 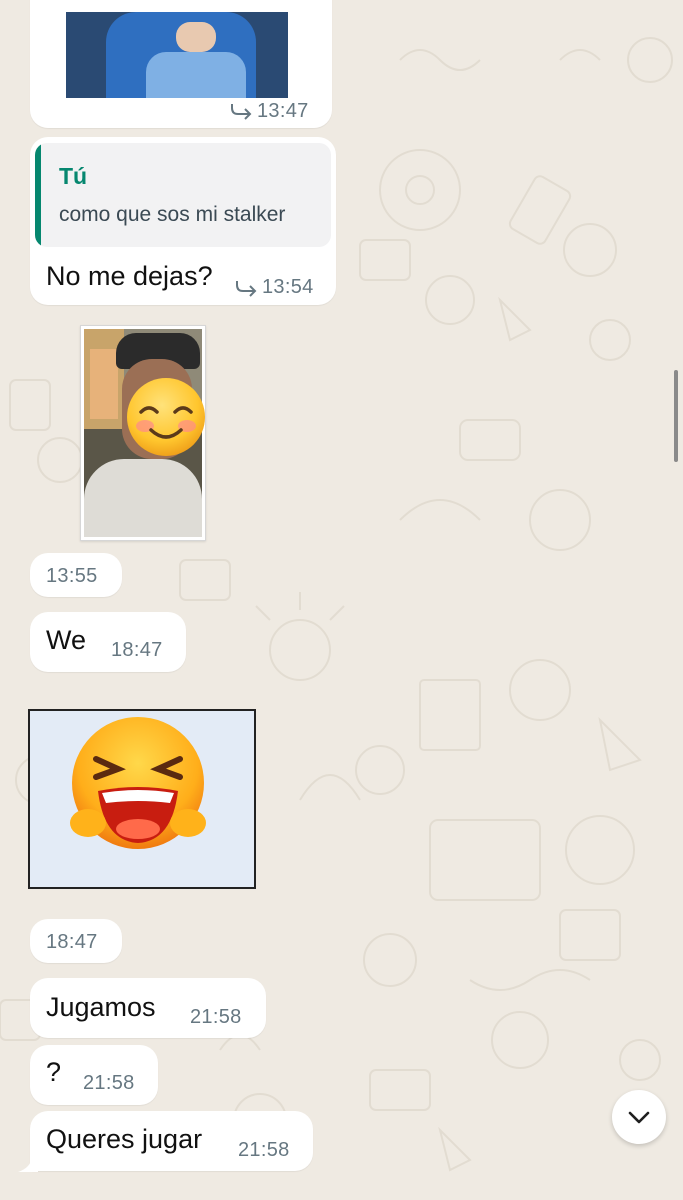 I want to click on quoted-message: Tú como que sos mi stalker, so click(x=183, y=195).